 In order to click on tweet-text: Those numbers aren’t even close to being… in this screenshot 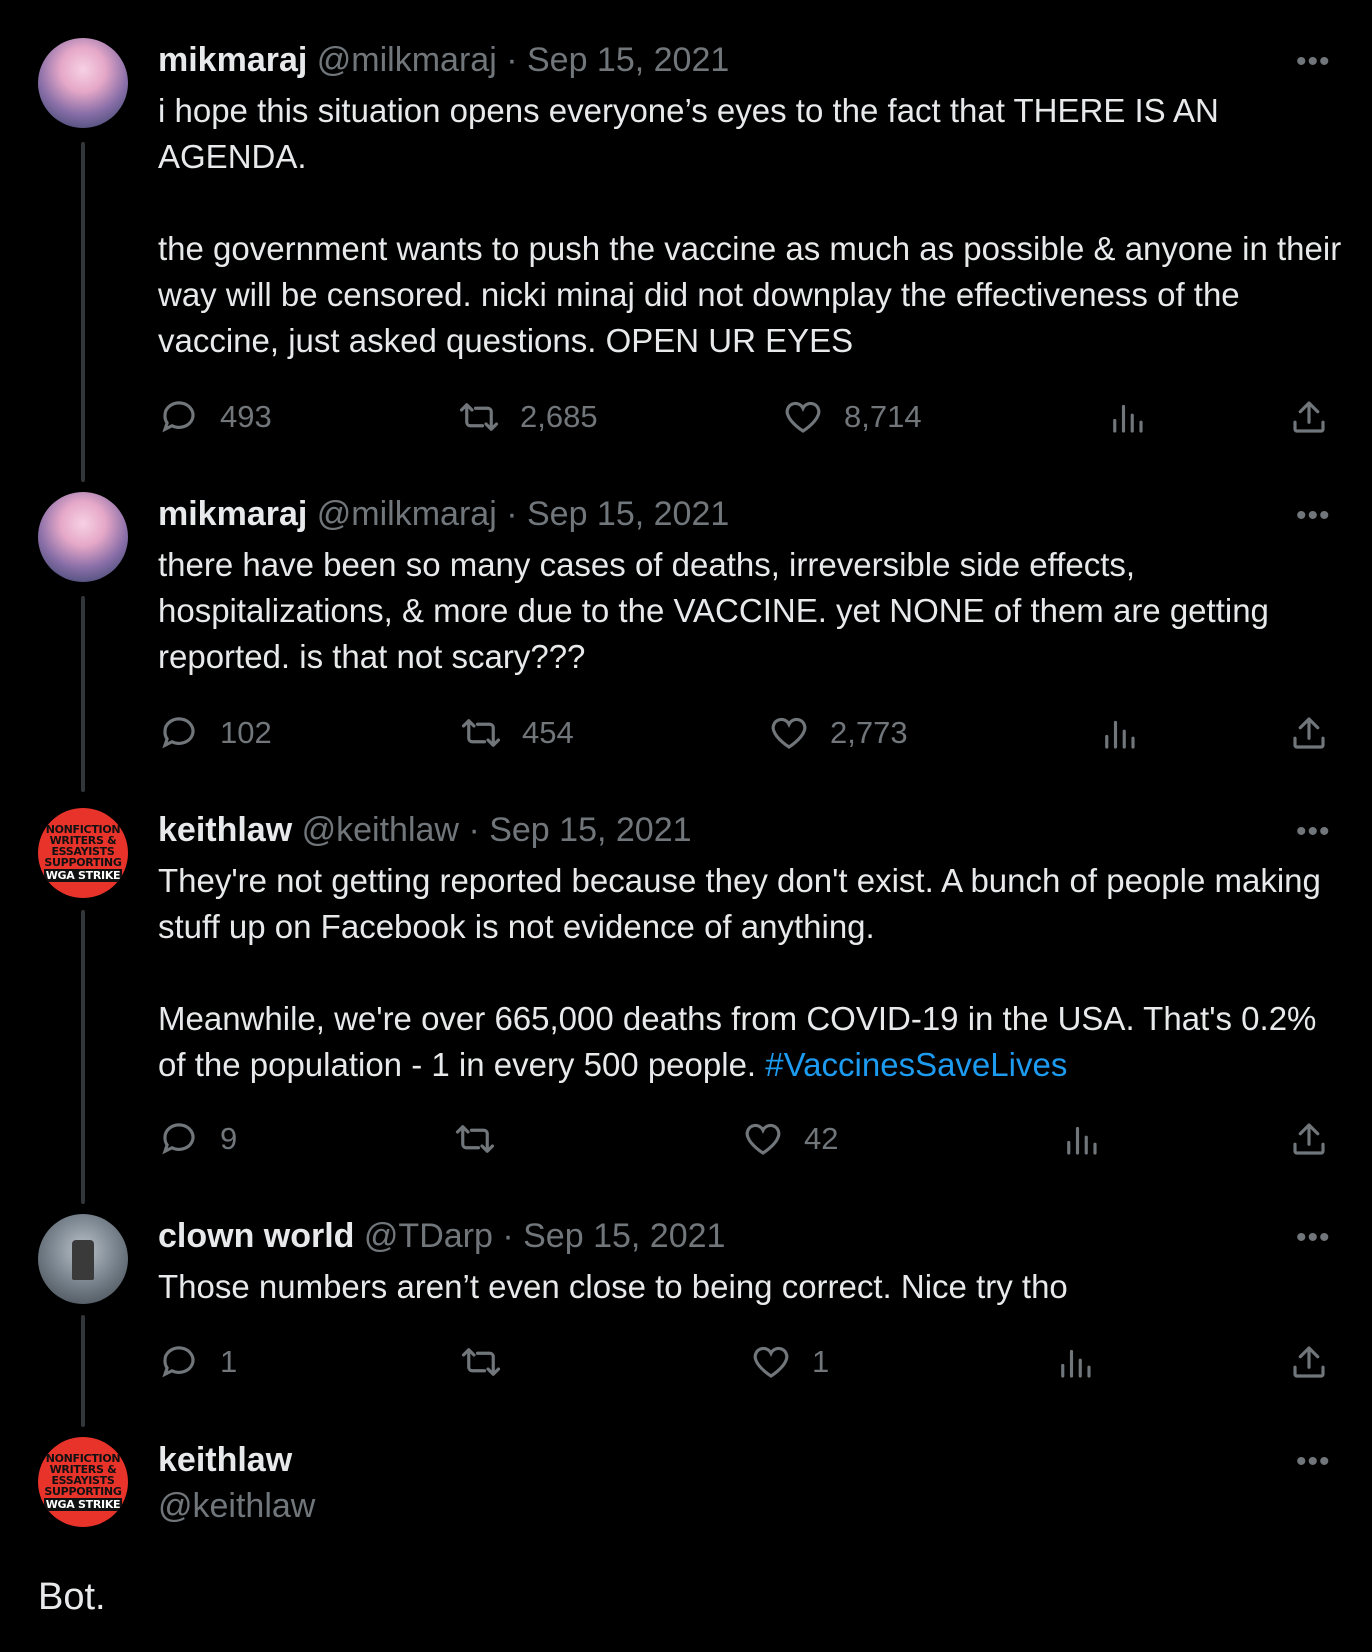, I will do `click(753, 1287)`.